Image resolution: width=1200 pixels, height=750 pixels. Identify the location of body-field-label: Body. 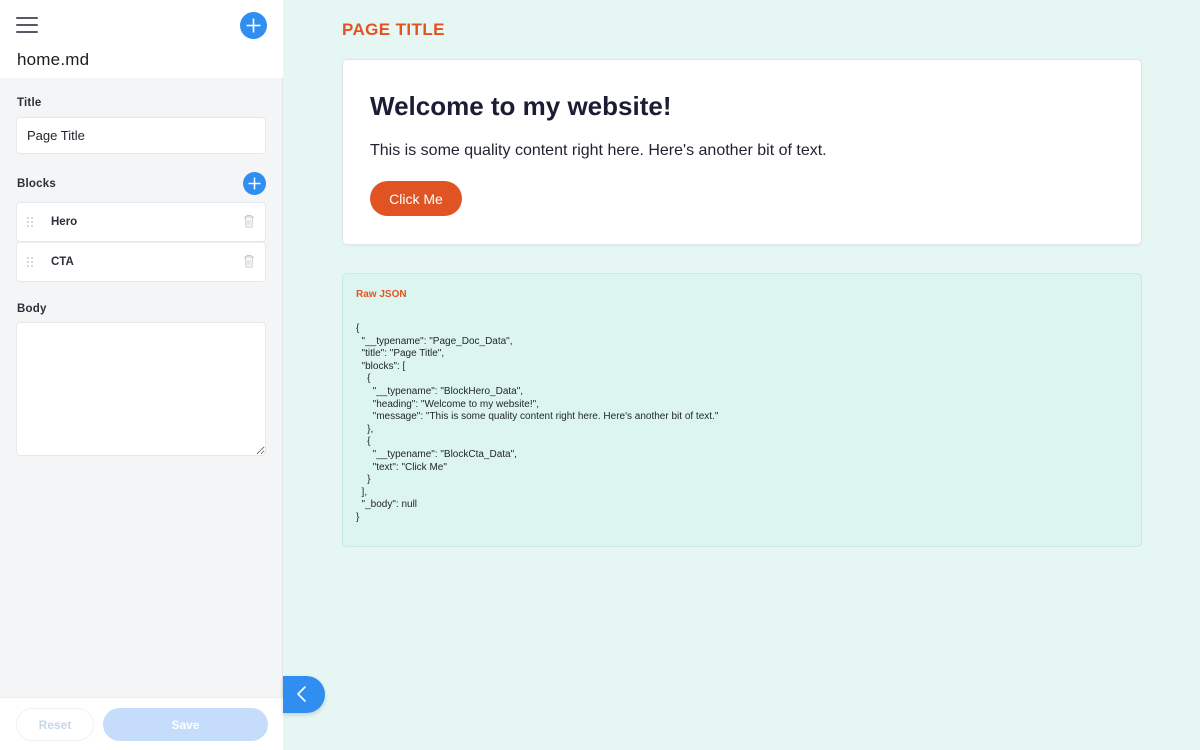
(32, 309).